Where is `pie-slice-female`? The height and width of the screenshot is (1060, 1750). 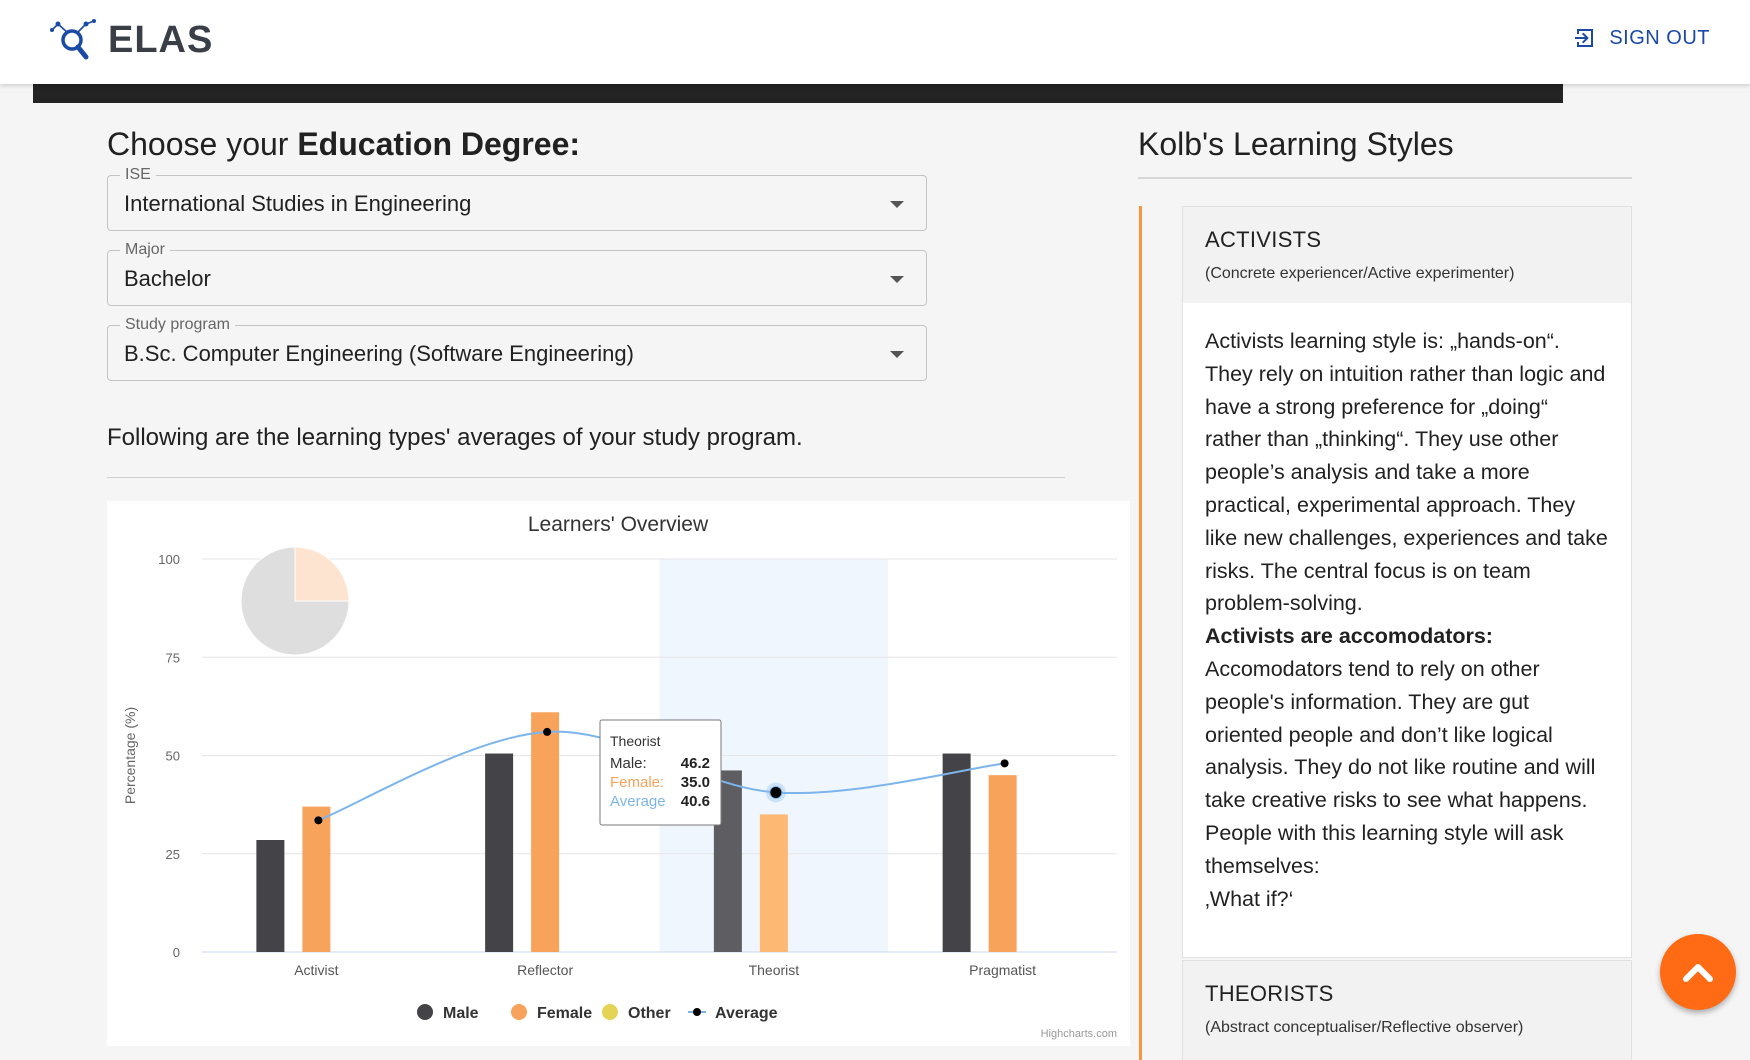 pie-slice-female is located at coordinates (322, 574).